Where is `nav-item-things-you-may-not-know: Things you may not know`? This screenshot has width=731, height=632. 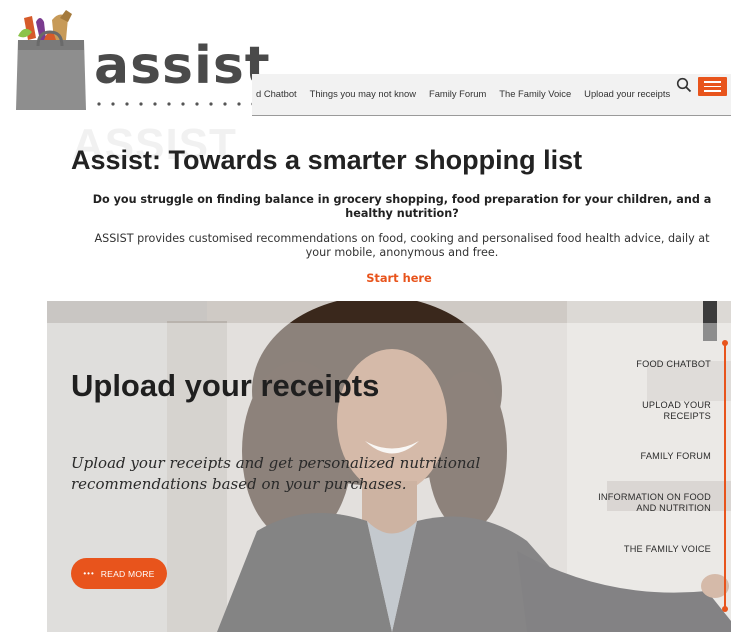 nav-item-things-you-may-not-know: Things you may not know is located at coordinates (363, 93).